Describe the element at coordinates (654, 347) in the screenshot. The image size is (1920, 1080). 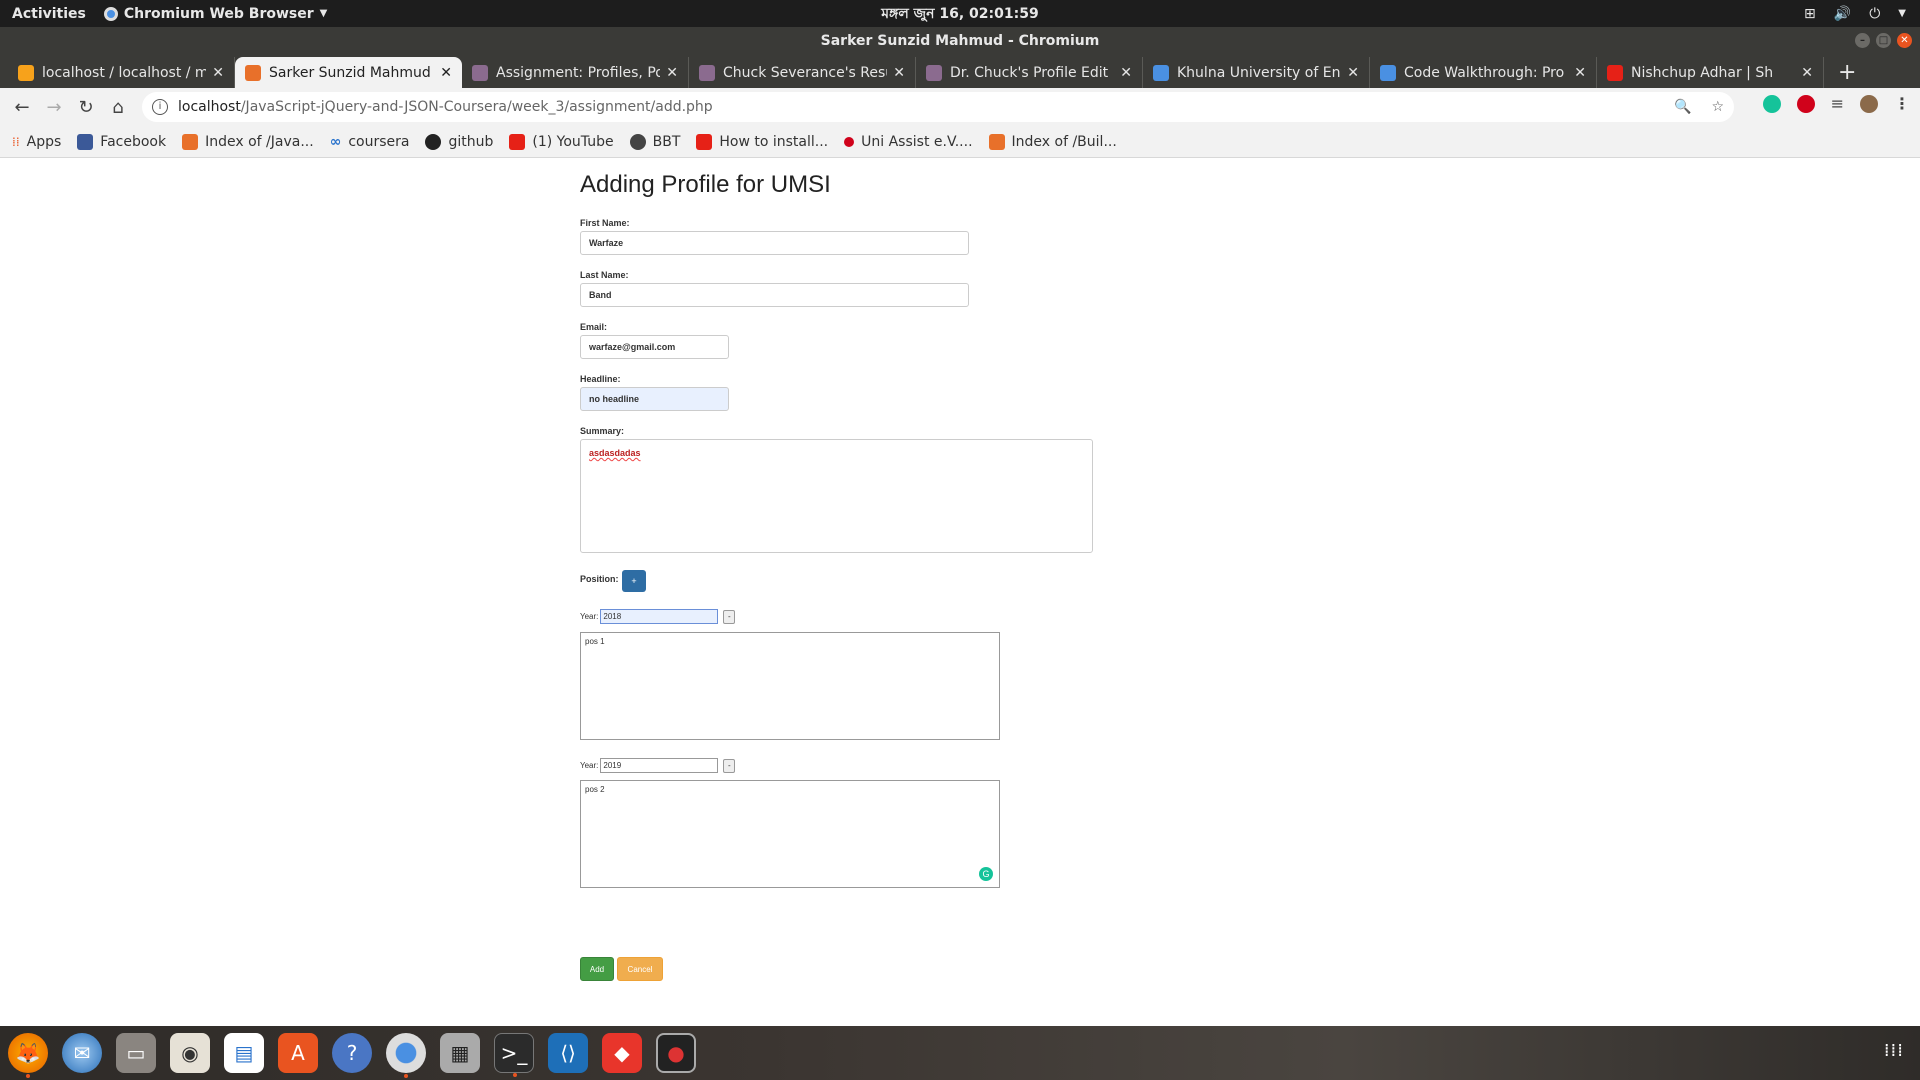
I see `email-field: warfaze@gmail.com` at that location.